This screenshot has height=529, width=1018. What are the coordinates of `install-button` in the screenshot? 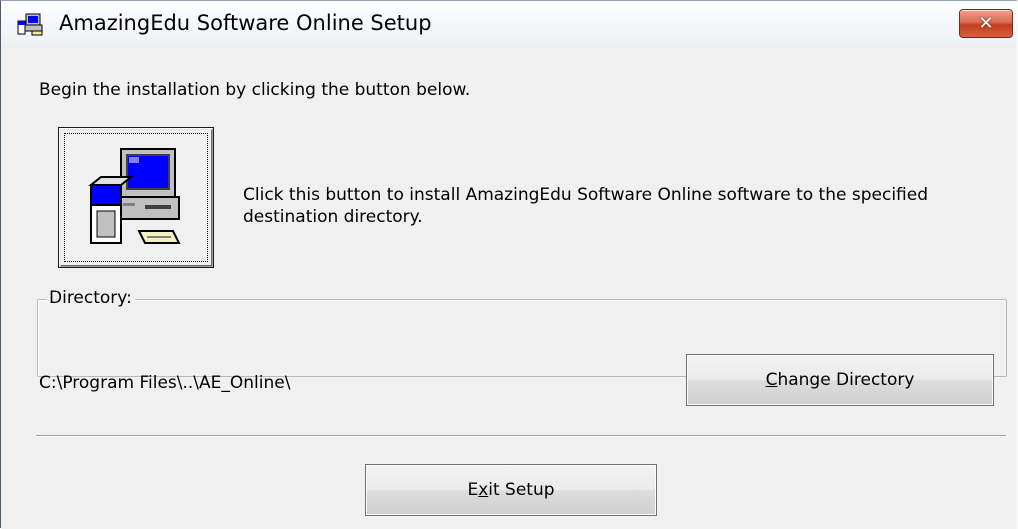 It's located at (136, 197).